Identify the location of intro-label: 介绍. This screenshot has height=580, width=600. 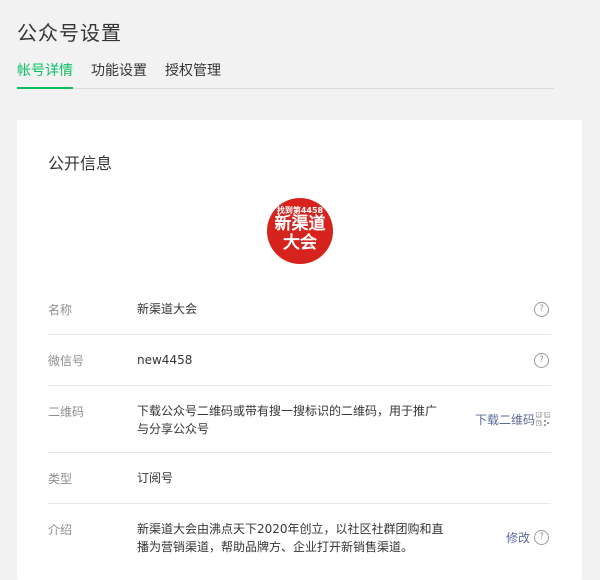
(60, 530).